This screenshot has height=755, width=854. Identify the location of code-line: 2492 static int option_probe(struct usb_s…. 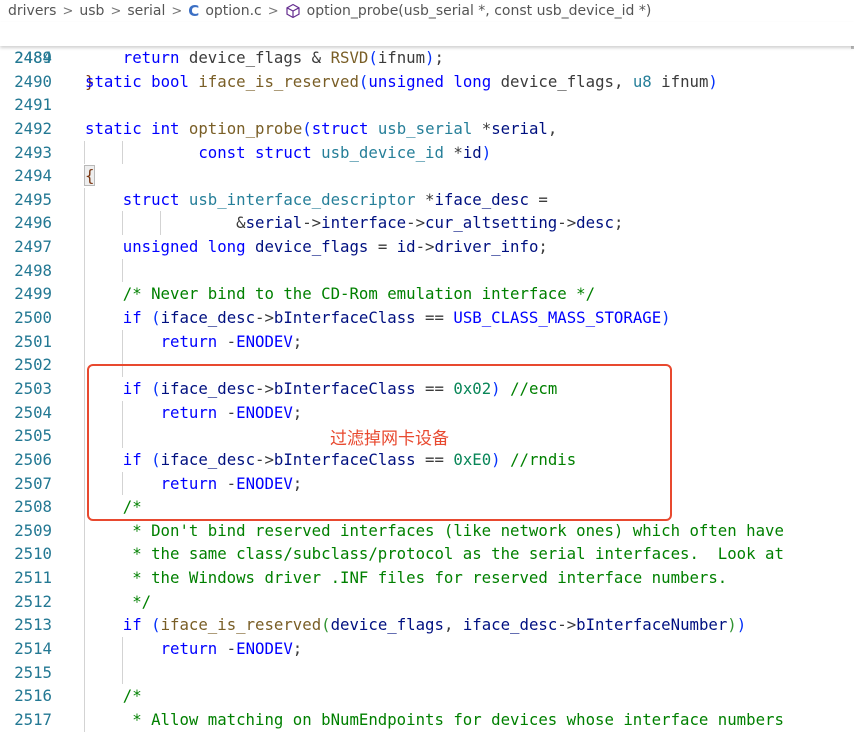
(427, 129).